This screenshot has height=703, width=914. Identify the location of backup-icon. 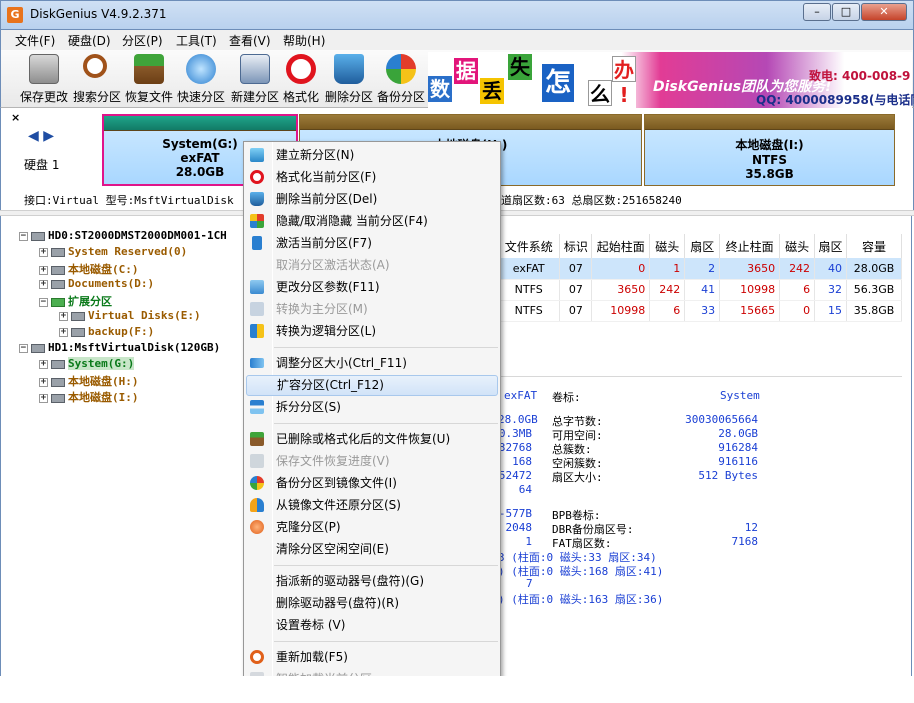
(257, 483).